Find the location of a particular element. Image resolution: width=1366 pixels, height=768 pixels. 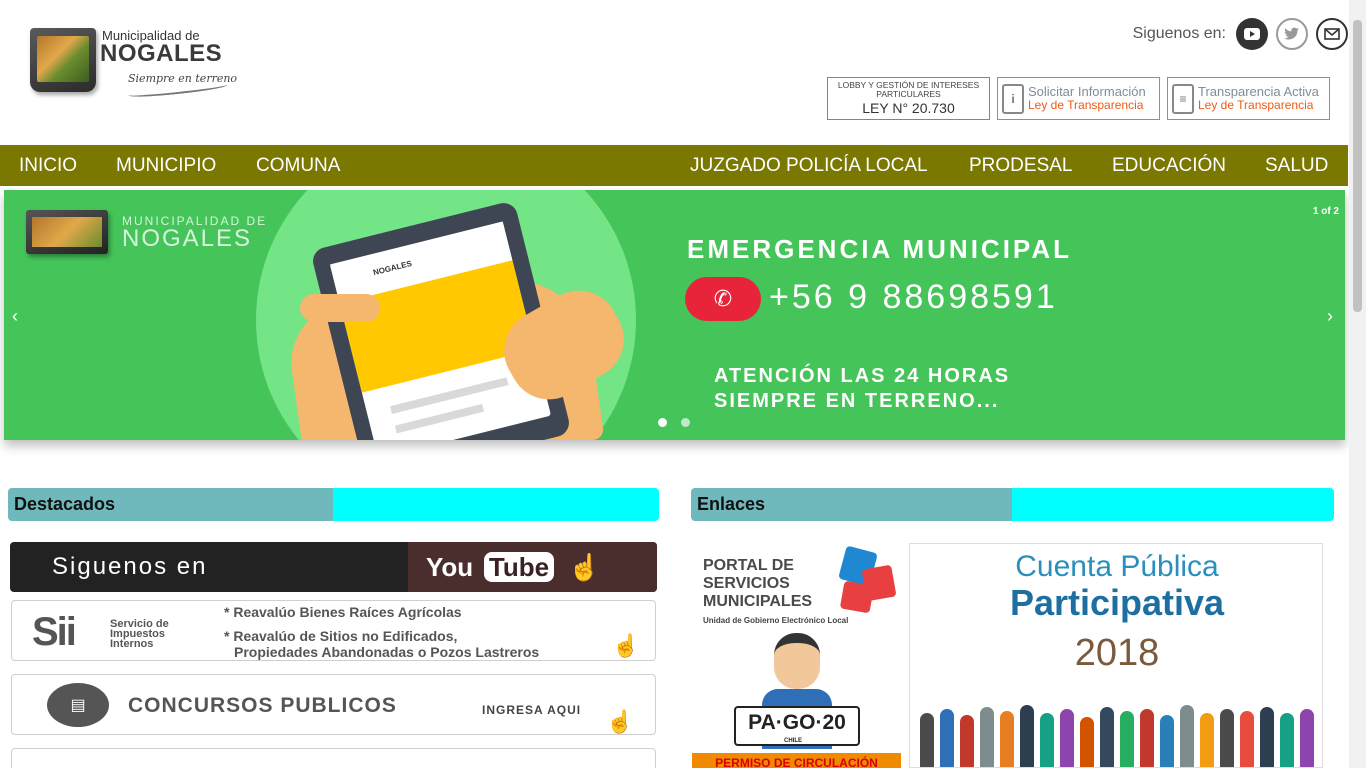

lobby-law: LEY N° 20.730 is located at coordinates (908, 108).